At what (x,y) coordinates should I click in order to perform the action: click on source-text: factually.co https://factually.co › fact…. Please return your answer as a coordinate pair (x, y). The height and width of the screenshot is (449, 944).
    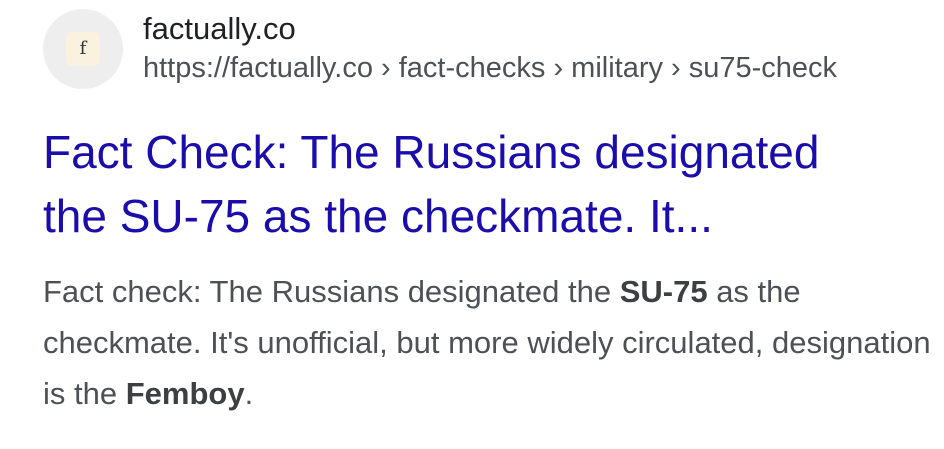
    Looking at the image, I should click on (490, 49).